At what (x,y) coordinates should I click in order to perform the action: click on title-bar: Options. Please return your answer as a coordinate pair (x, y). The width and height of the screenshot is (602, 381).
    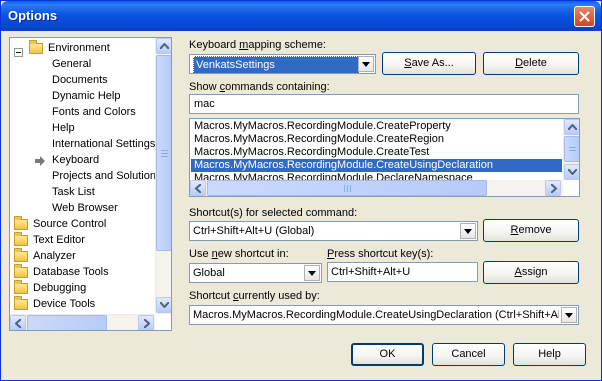
    Looking at the image, I should click on (301, 16).